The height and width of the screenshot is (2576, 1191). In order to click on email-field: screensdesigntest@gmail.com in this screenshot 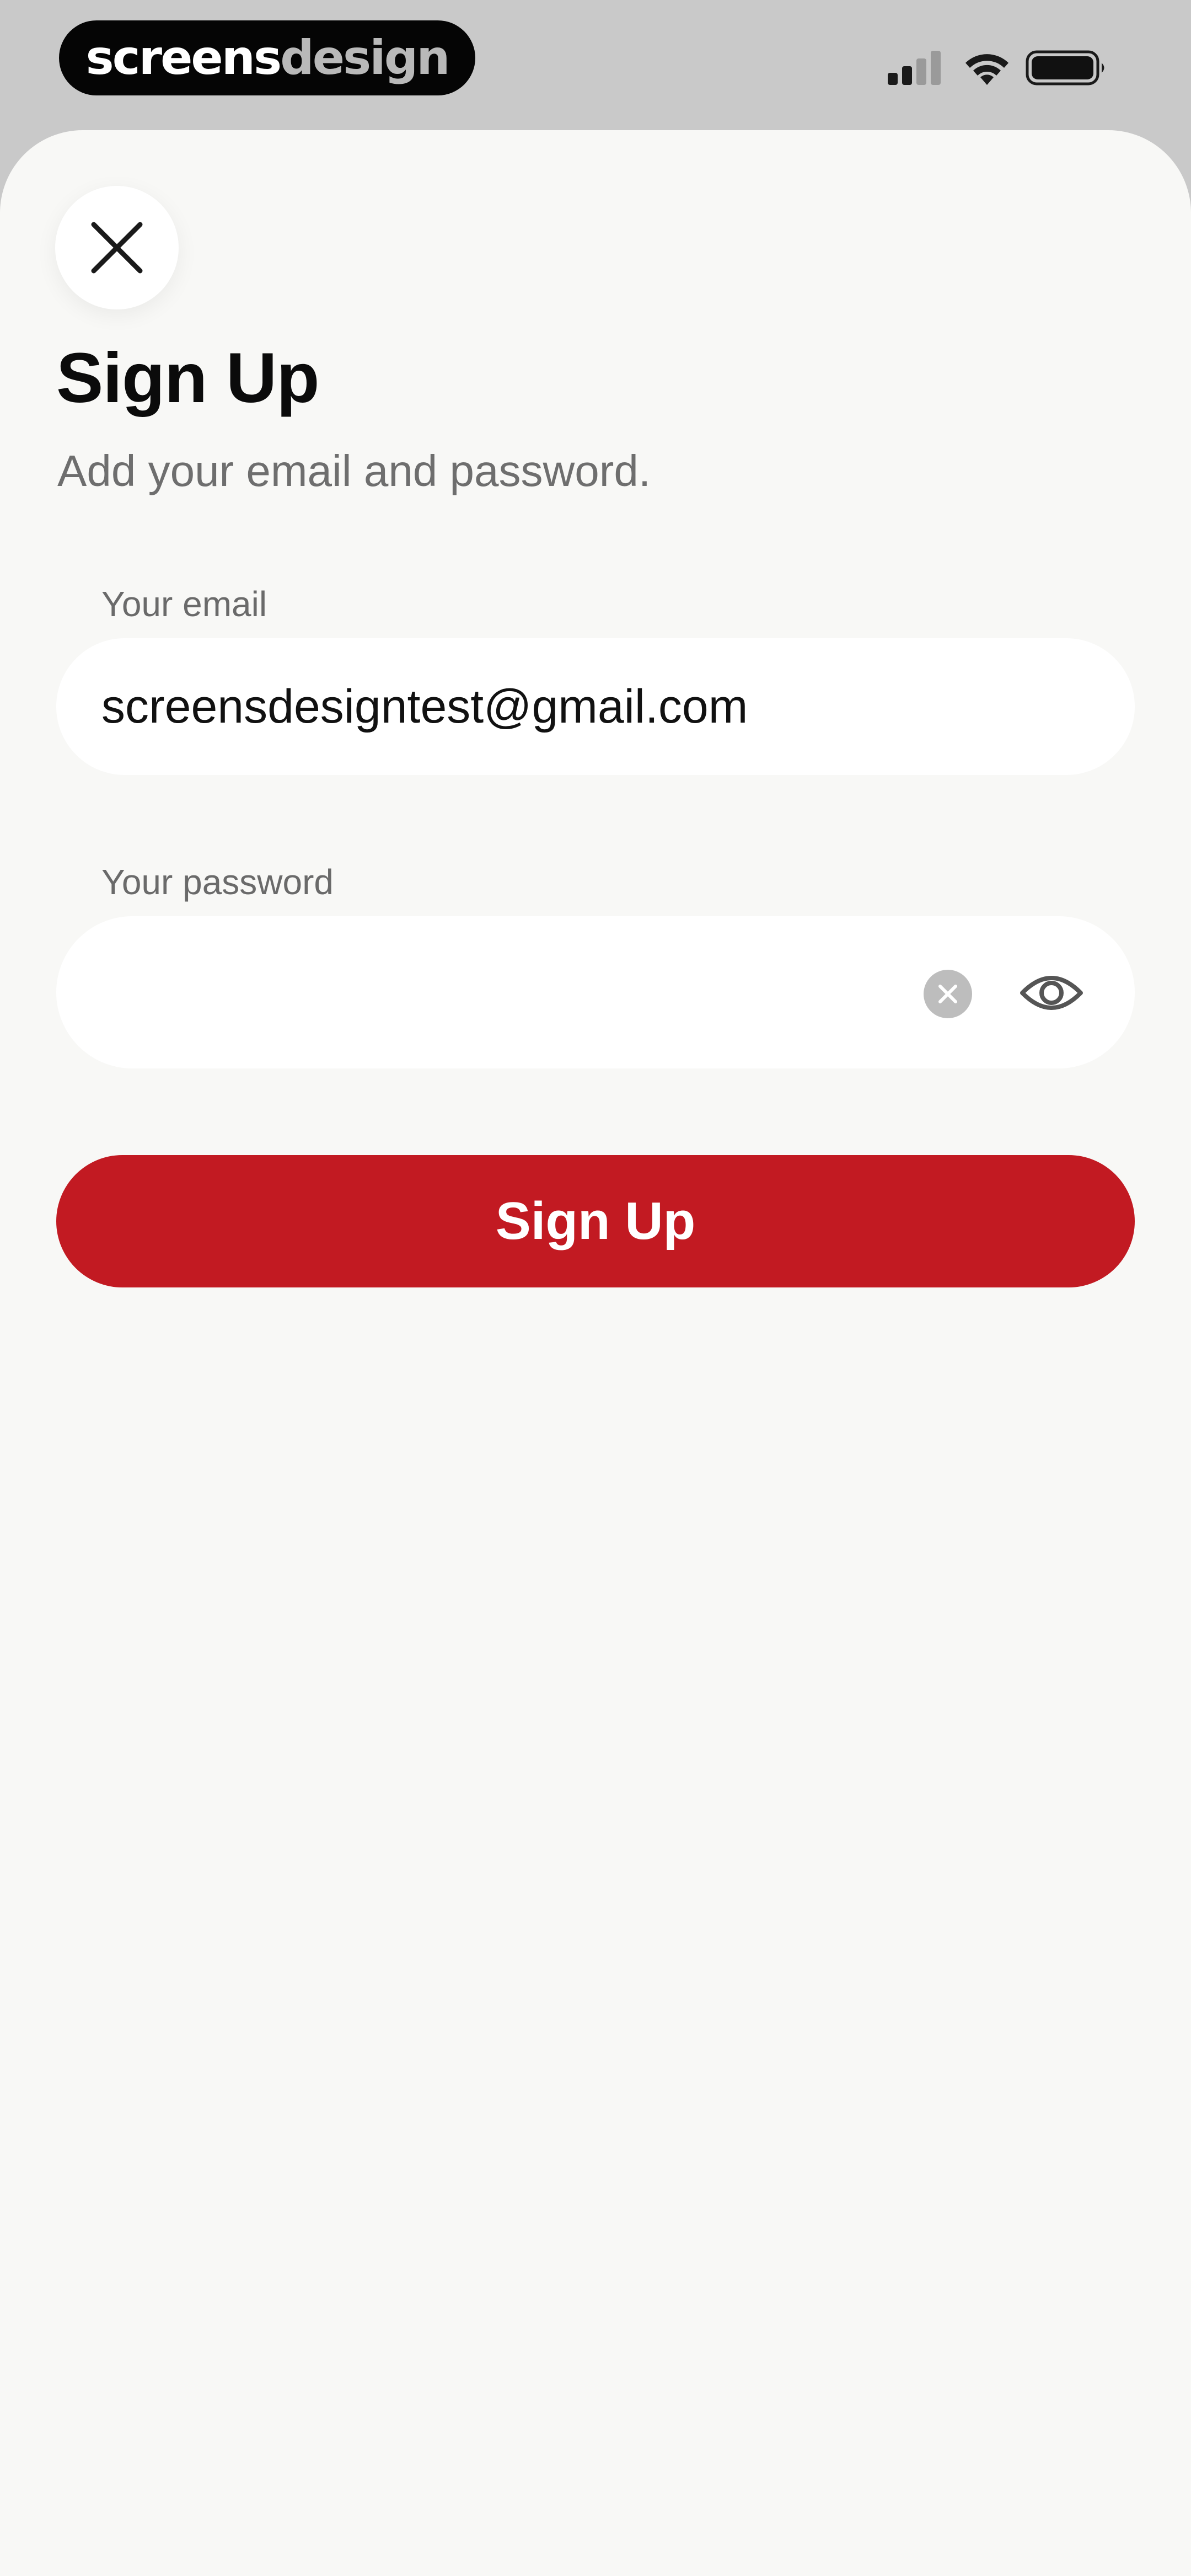, I will do `click(595, 706)`.